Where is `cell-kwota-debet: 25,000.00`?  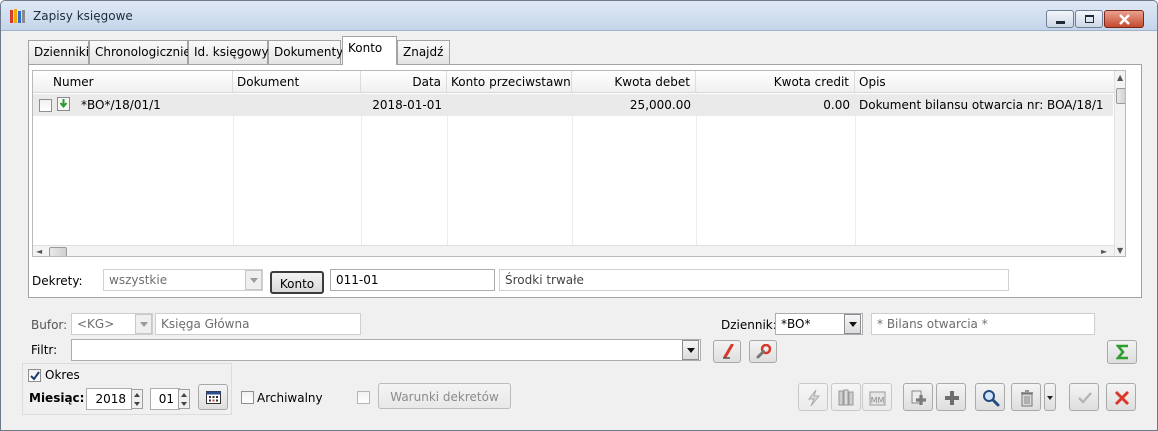 cell-kwota-debet: 25,000.00 is located at coordinates (660, 105).